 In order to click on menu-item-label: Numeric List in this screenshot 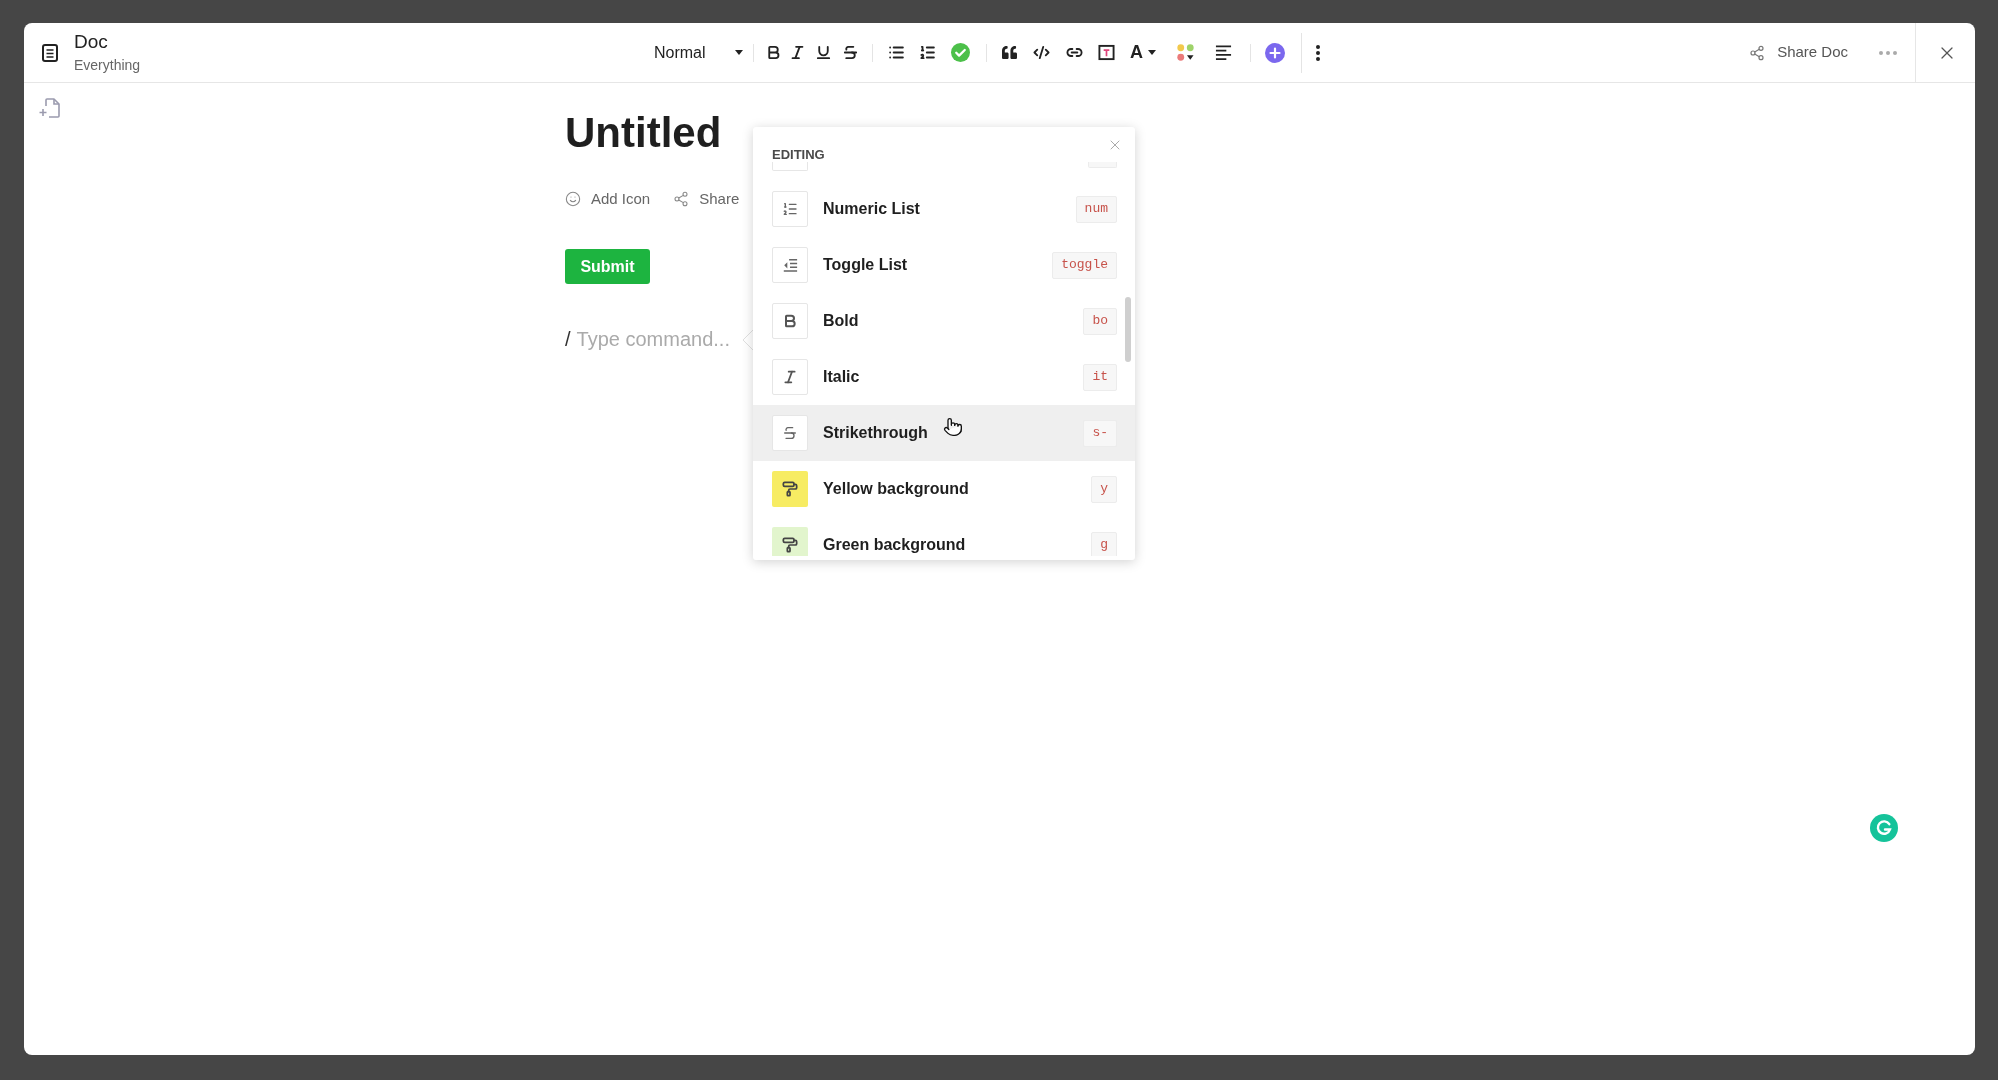, I will do `click(871, 209)`.